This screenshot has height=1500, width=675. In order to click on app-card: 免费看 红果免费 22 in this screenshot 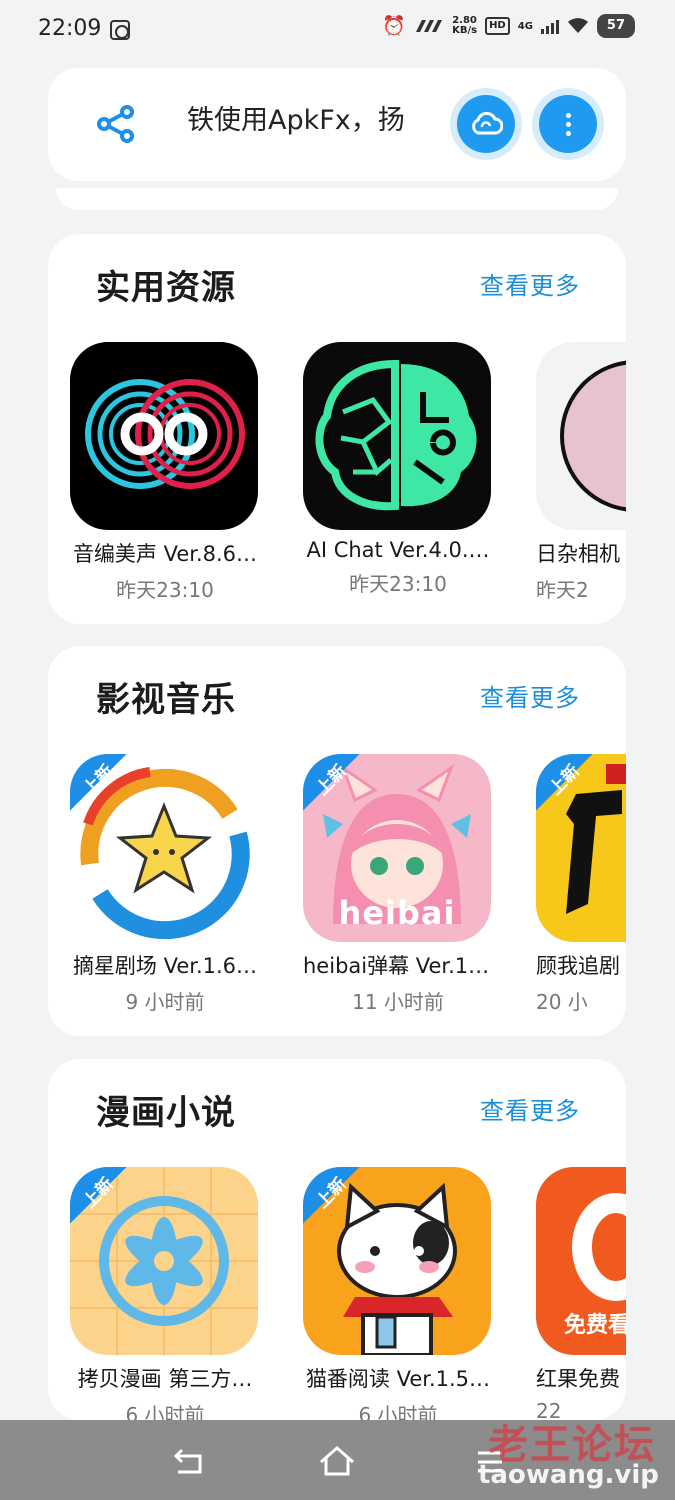, I will do `click(581, 1293)`.